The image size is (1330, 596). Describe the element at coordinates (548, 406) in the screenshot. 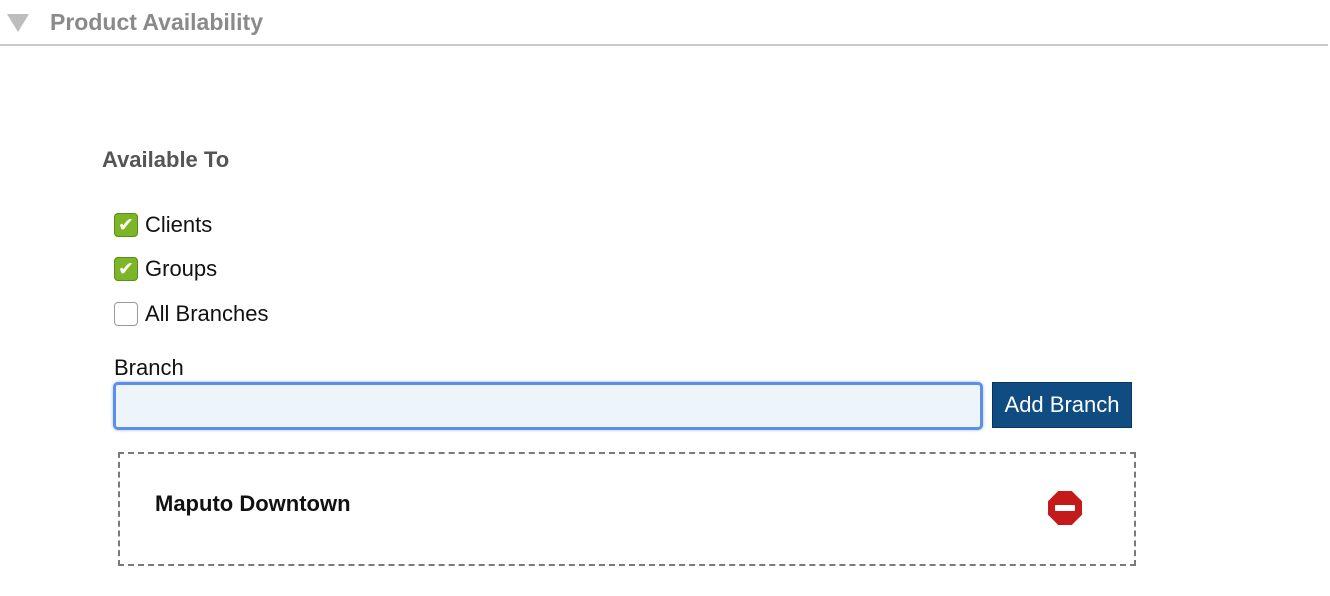

I see `branch-input` at that location.